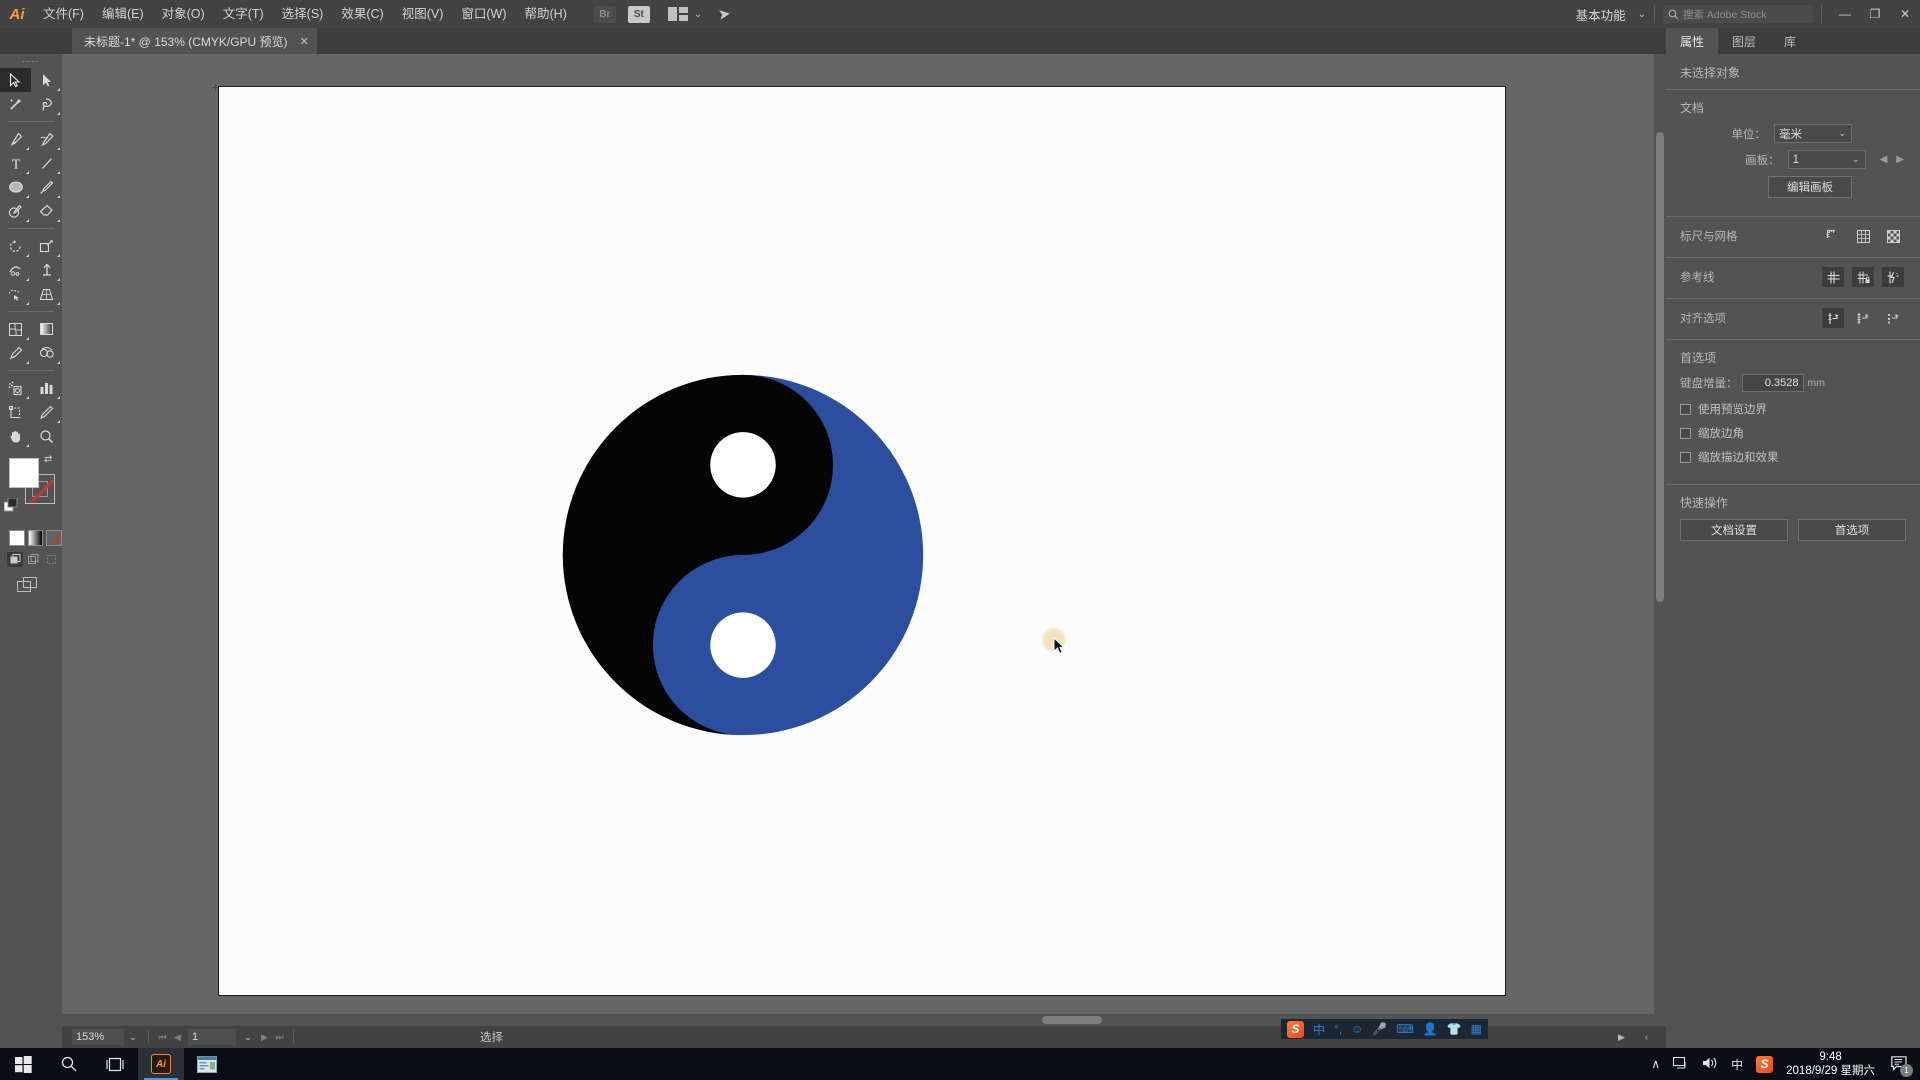 The height and width of the screenshot is (1080, 1920). I want to click on scale-corners-checkbox, so click(1685, 433).